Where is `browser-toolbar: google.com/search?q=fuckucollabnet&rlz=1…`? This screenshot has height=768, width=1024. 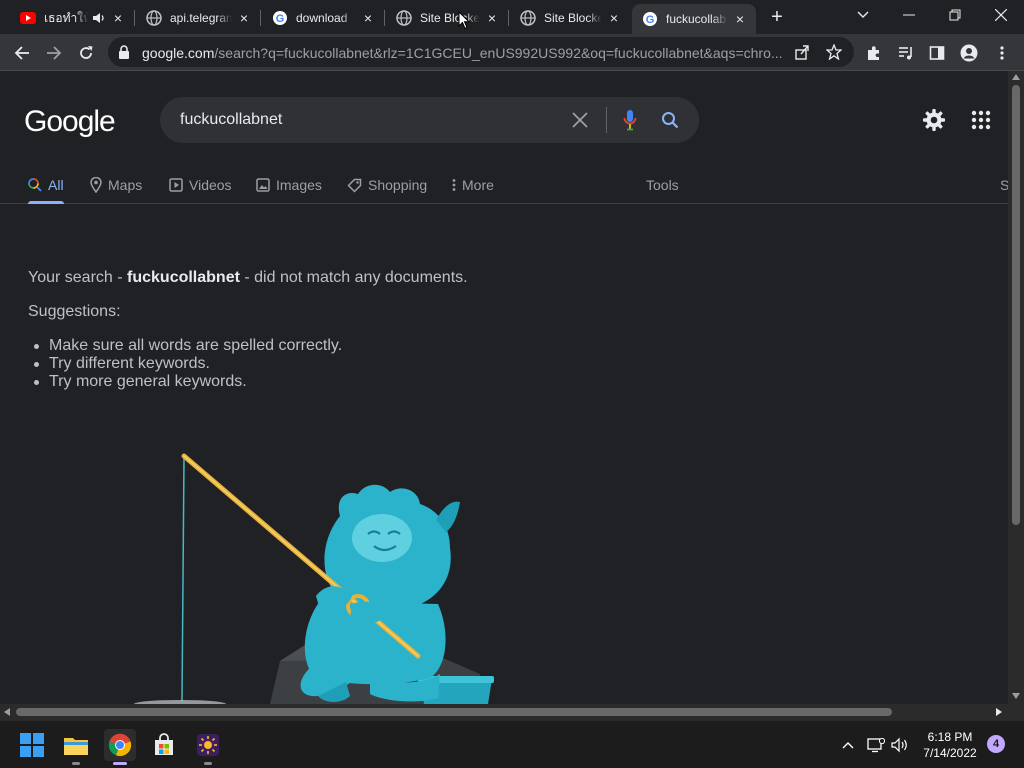
browser-toolbar: google.com/search?q=fuckucollabnet&rlz=1… is located at coordinates (512, 52).